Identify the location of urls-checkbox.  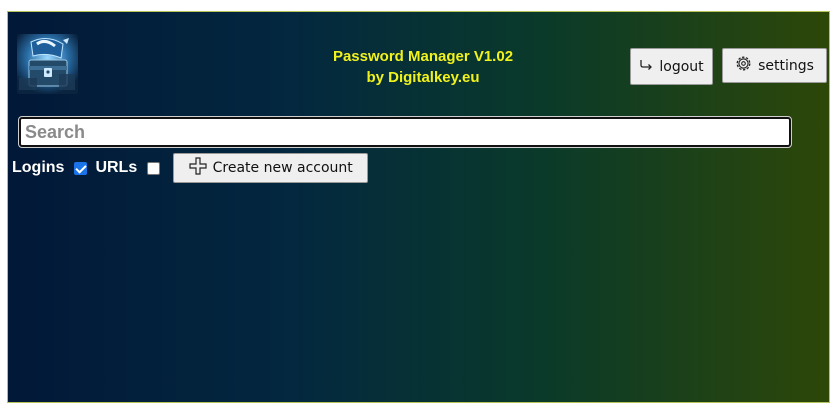
(154, 168).